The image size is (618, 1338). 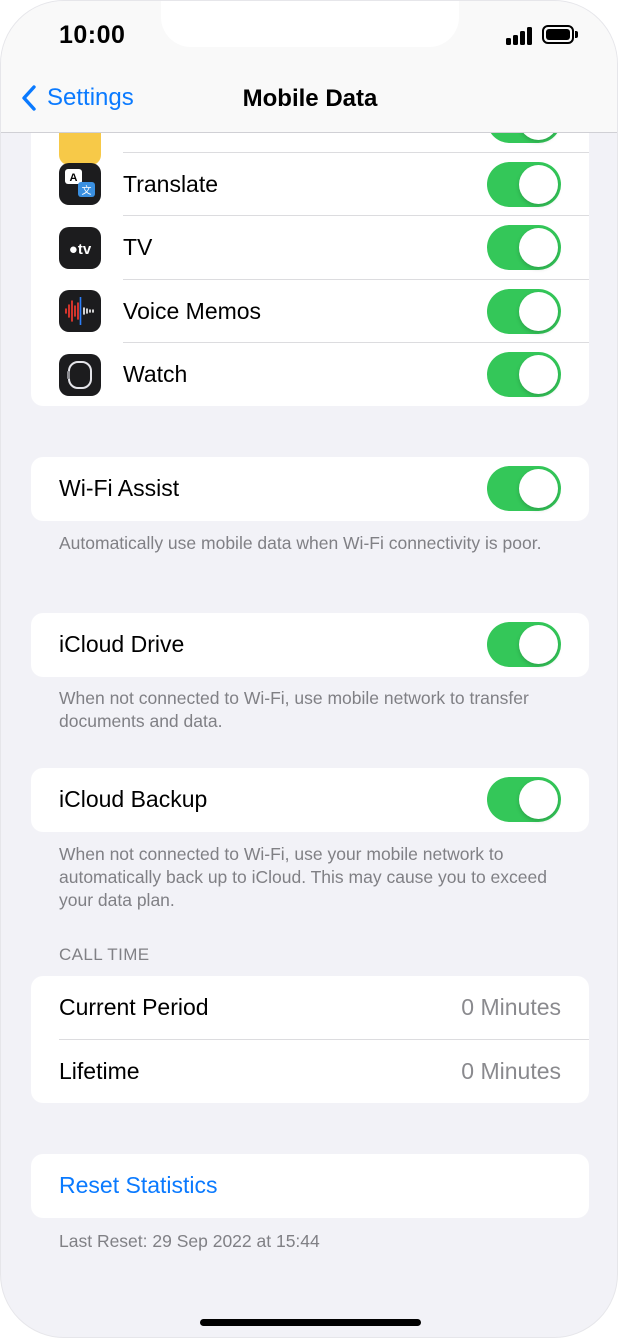 What do you see at coordinates (310, 149) in the screenshot?
I see `list-item` at bounding box center [310, 149].